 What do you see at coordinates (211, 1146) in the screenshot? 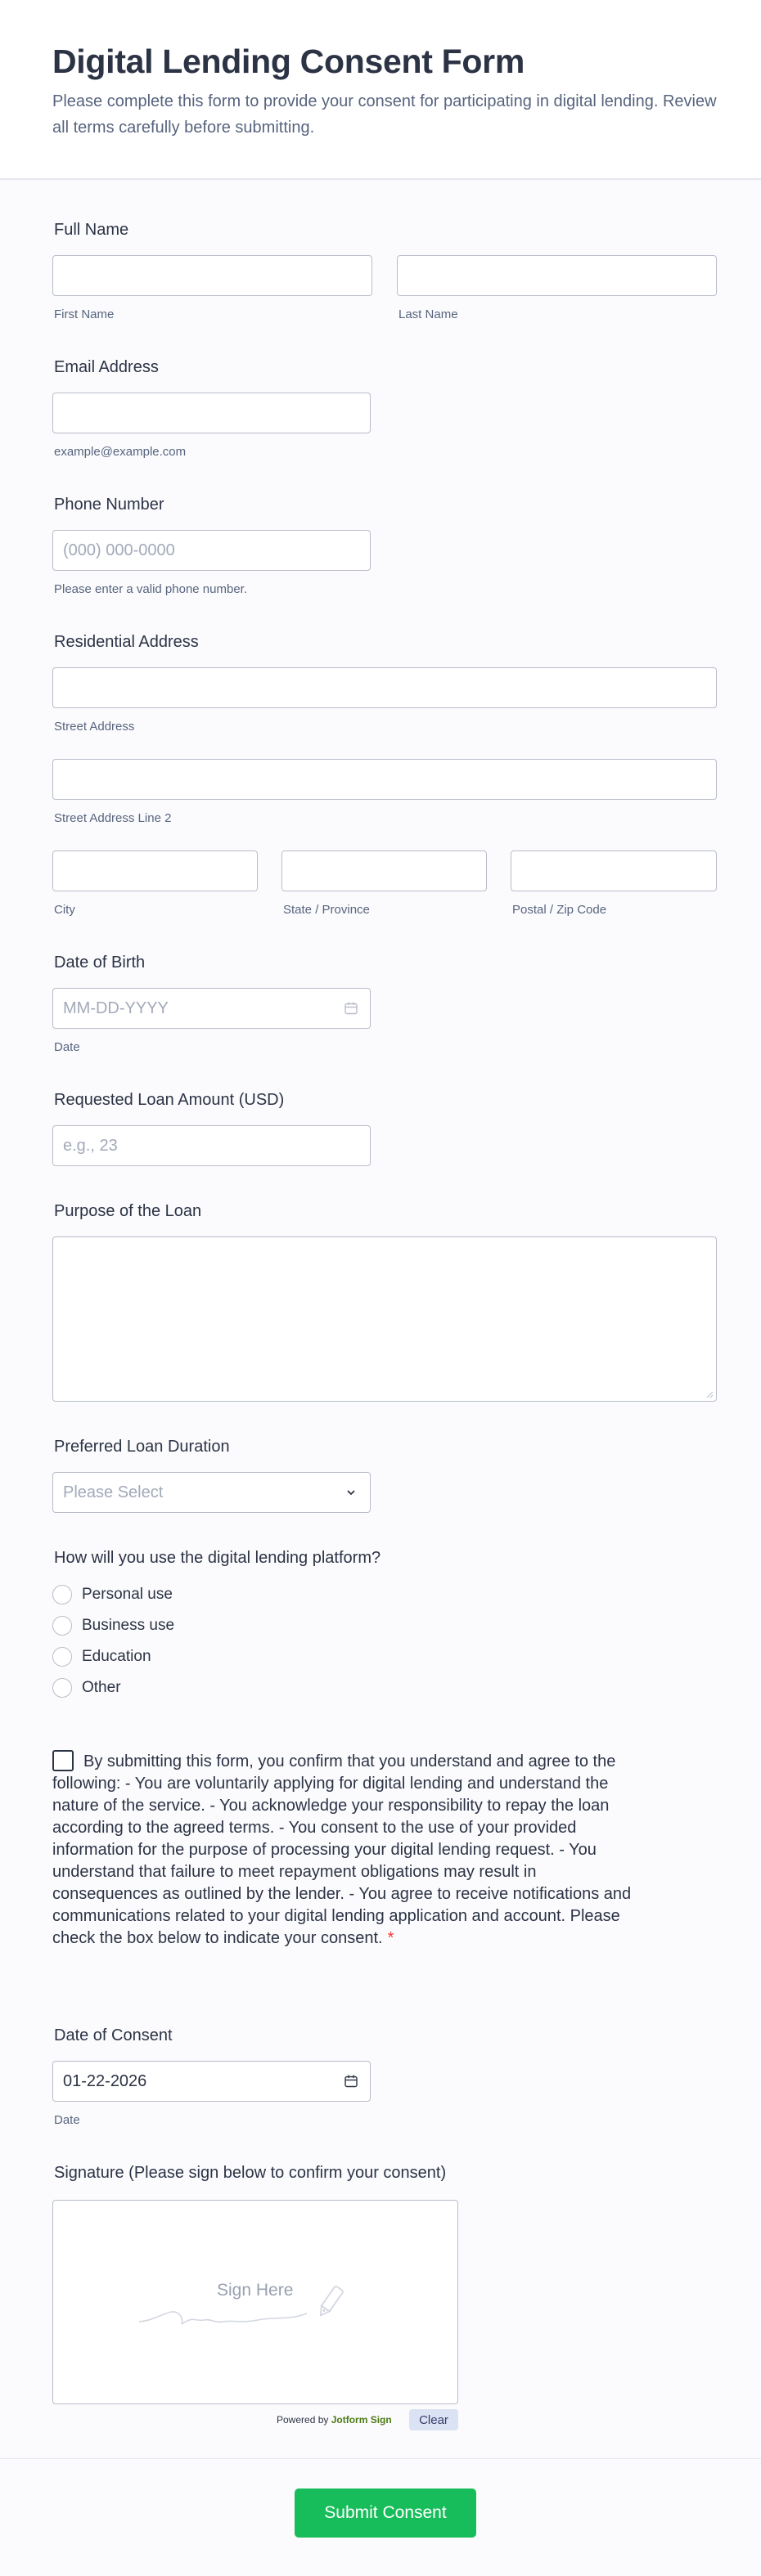
I see `loan-amount-input: e.g., 23` at bounding box center [211, 1146].